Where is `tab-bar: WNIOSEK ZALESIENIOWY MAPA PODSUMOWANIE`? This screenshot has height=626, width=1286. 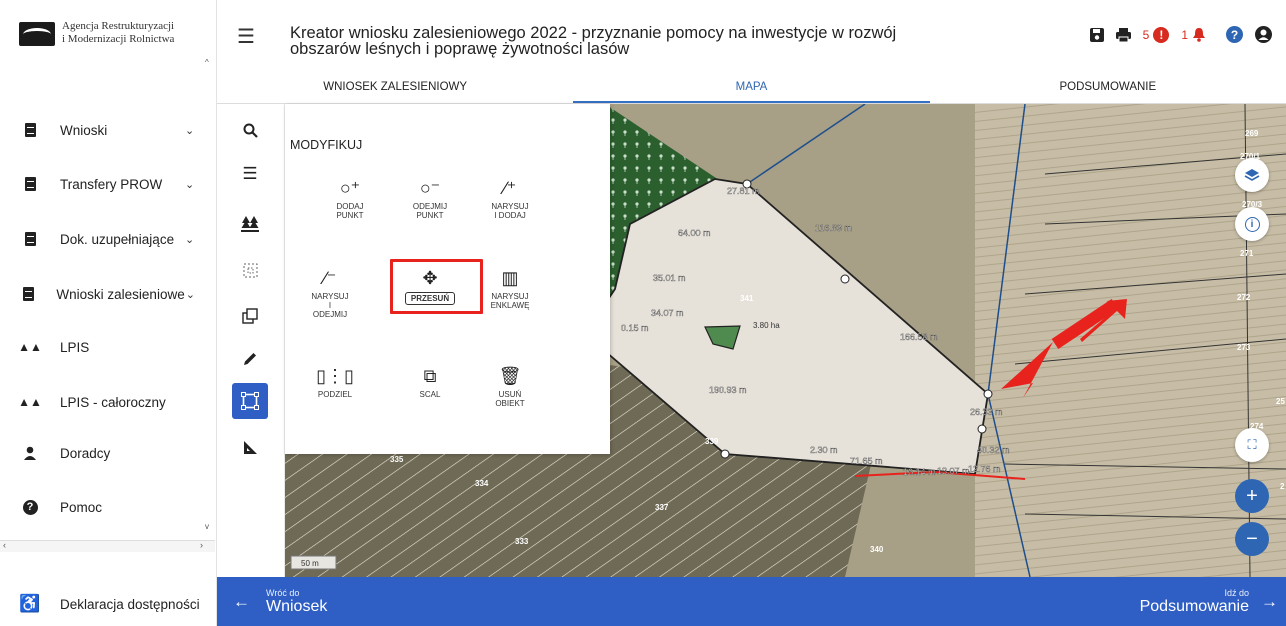 tab-bar: WNIOSEK ZALESIENIOWY MAPA PODSUMOWANIE is located at coordinates (751, 91).